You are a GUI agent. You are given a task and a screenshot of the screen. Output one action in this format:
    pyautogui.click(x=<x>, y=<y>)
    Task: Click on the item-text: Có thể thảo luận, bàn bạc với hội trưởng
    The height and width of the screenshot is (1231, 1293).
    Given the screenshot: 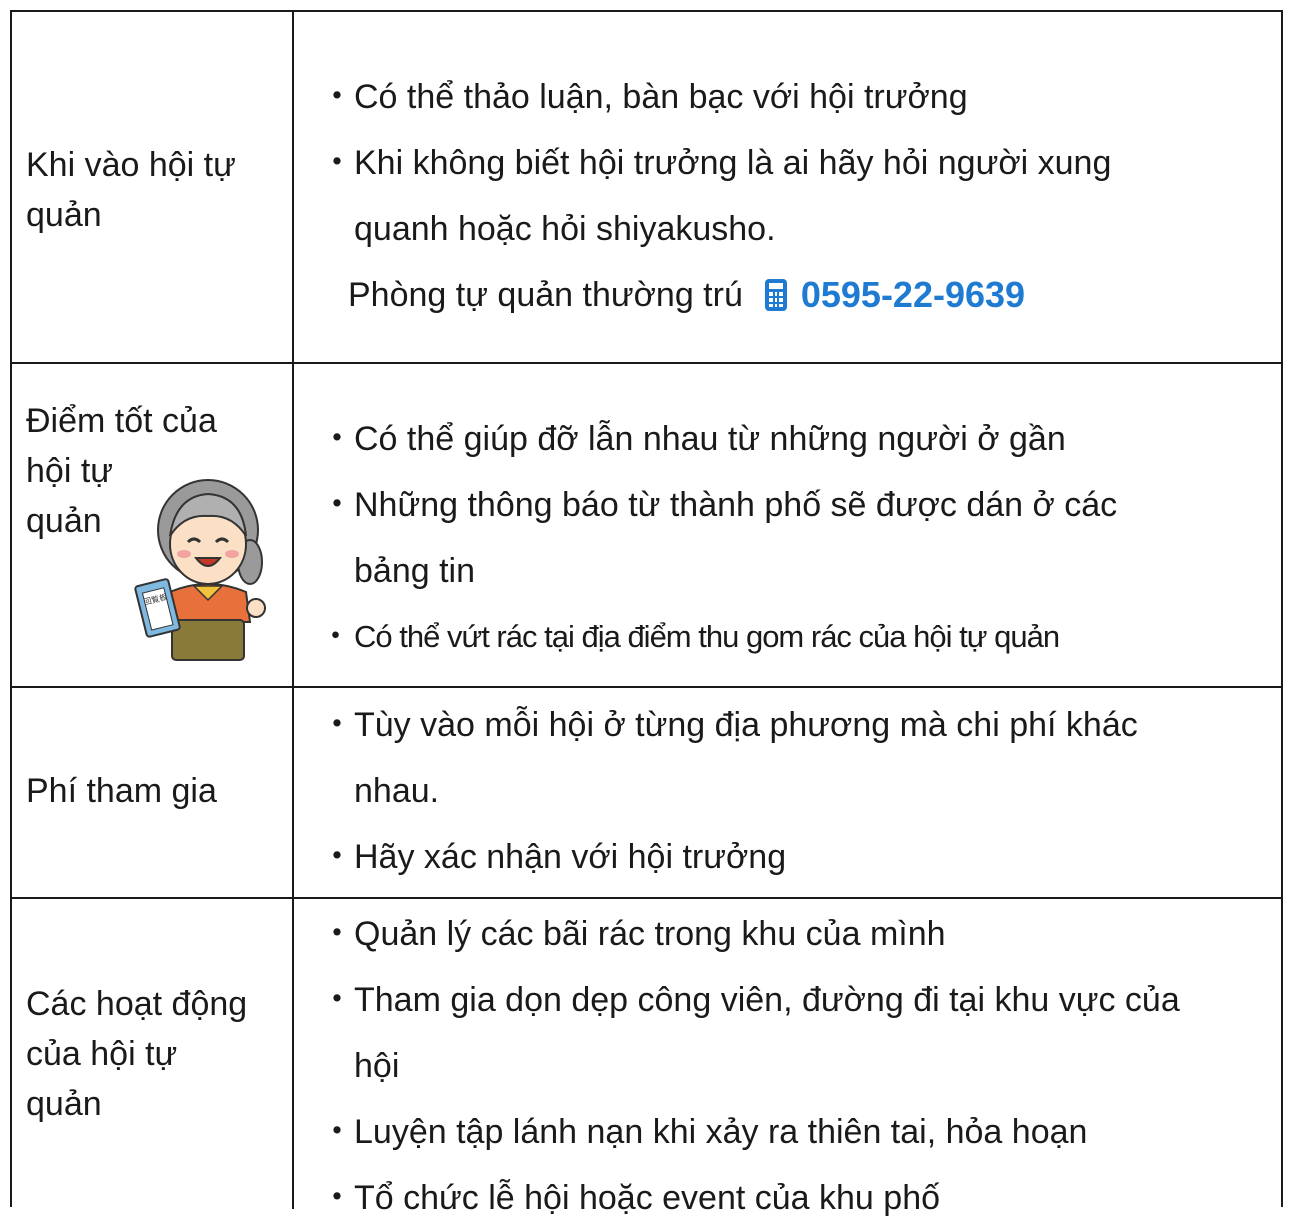 What is the action you would take?
    pyautogui.click(x=661, y=97)
    